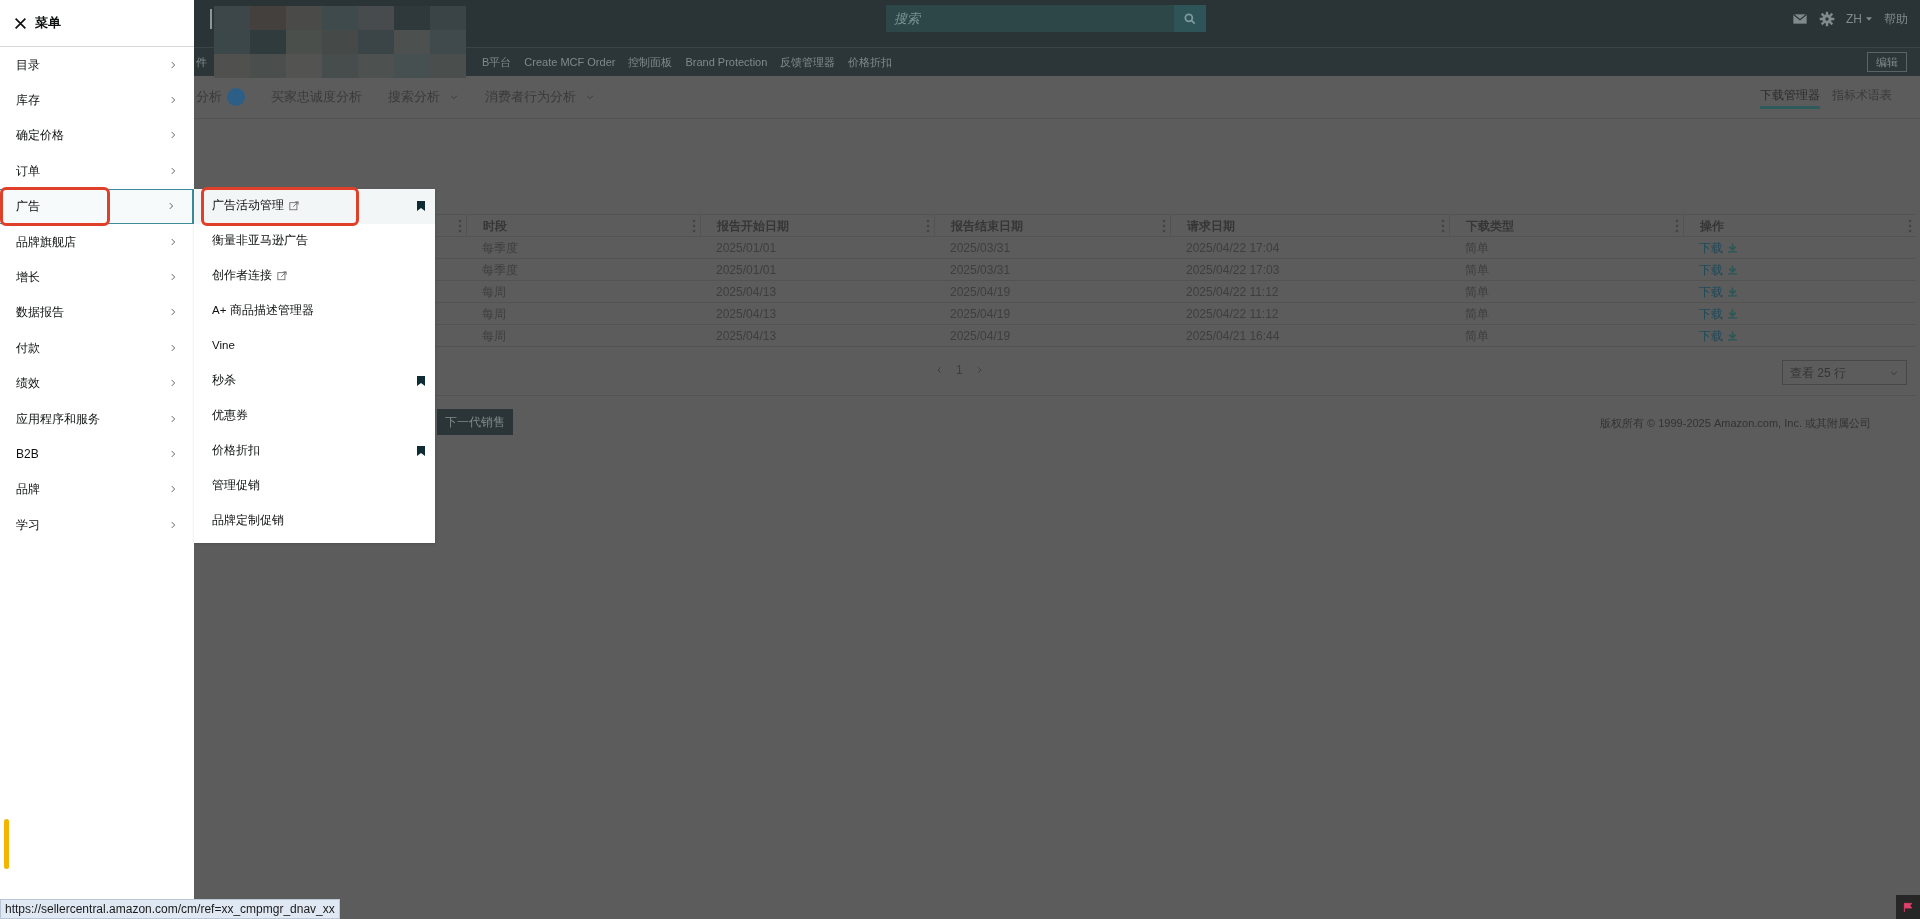  Describe the element at coordinates (726, 62) in the screenshot. I see `nav-link: Brand Protection` at that location.